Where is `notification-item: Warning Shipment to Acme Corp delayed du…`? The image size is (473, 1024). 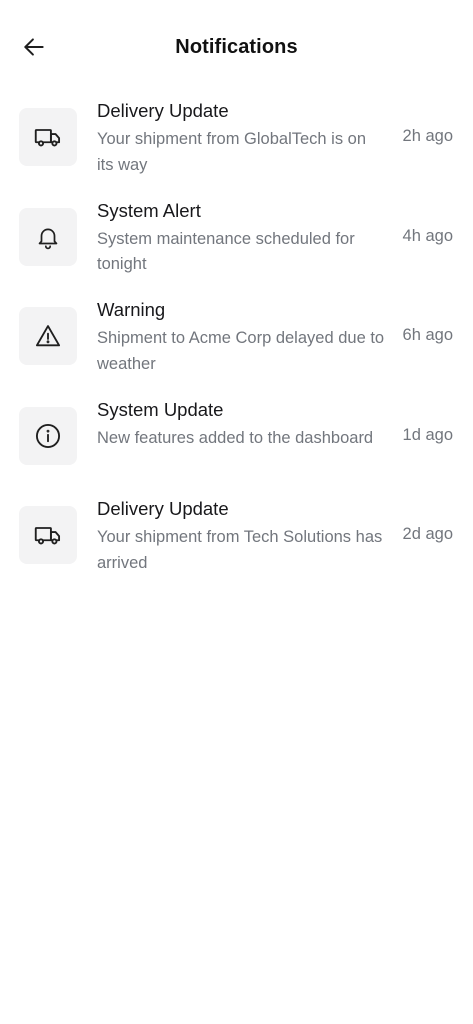 notification-item: Warning Shipment to Acme Corp delayed du… is located at coordinates (236, 347).